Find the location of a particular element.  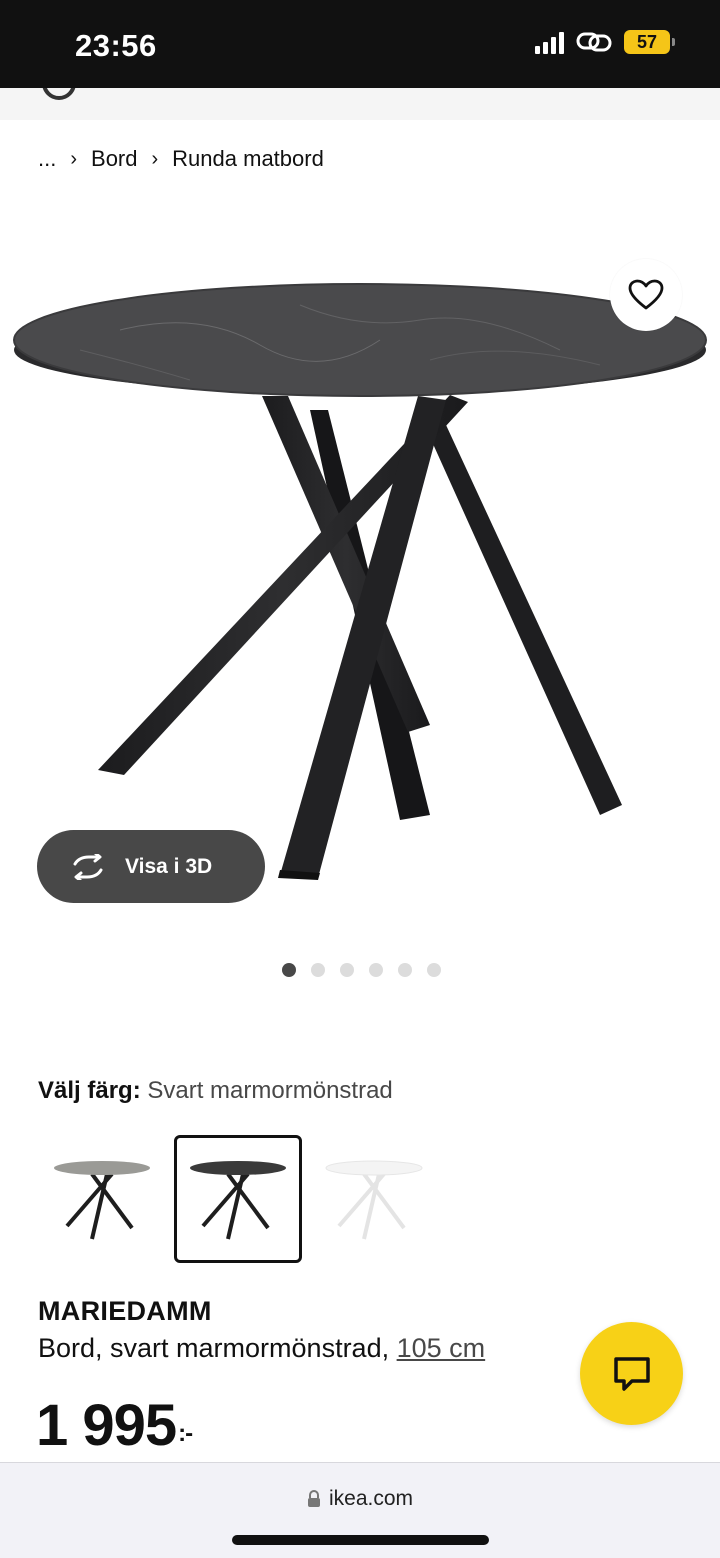

url-display: ikea.com is located at coordinates (360, 1499).